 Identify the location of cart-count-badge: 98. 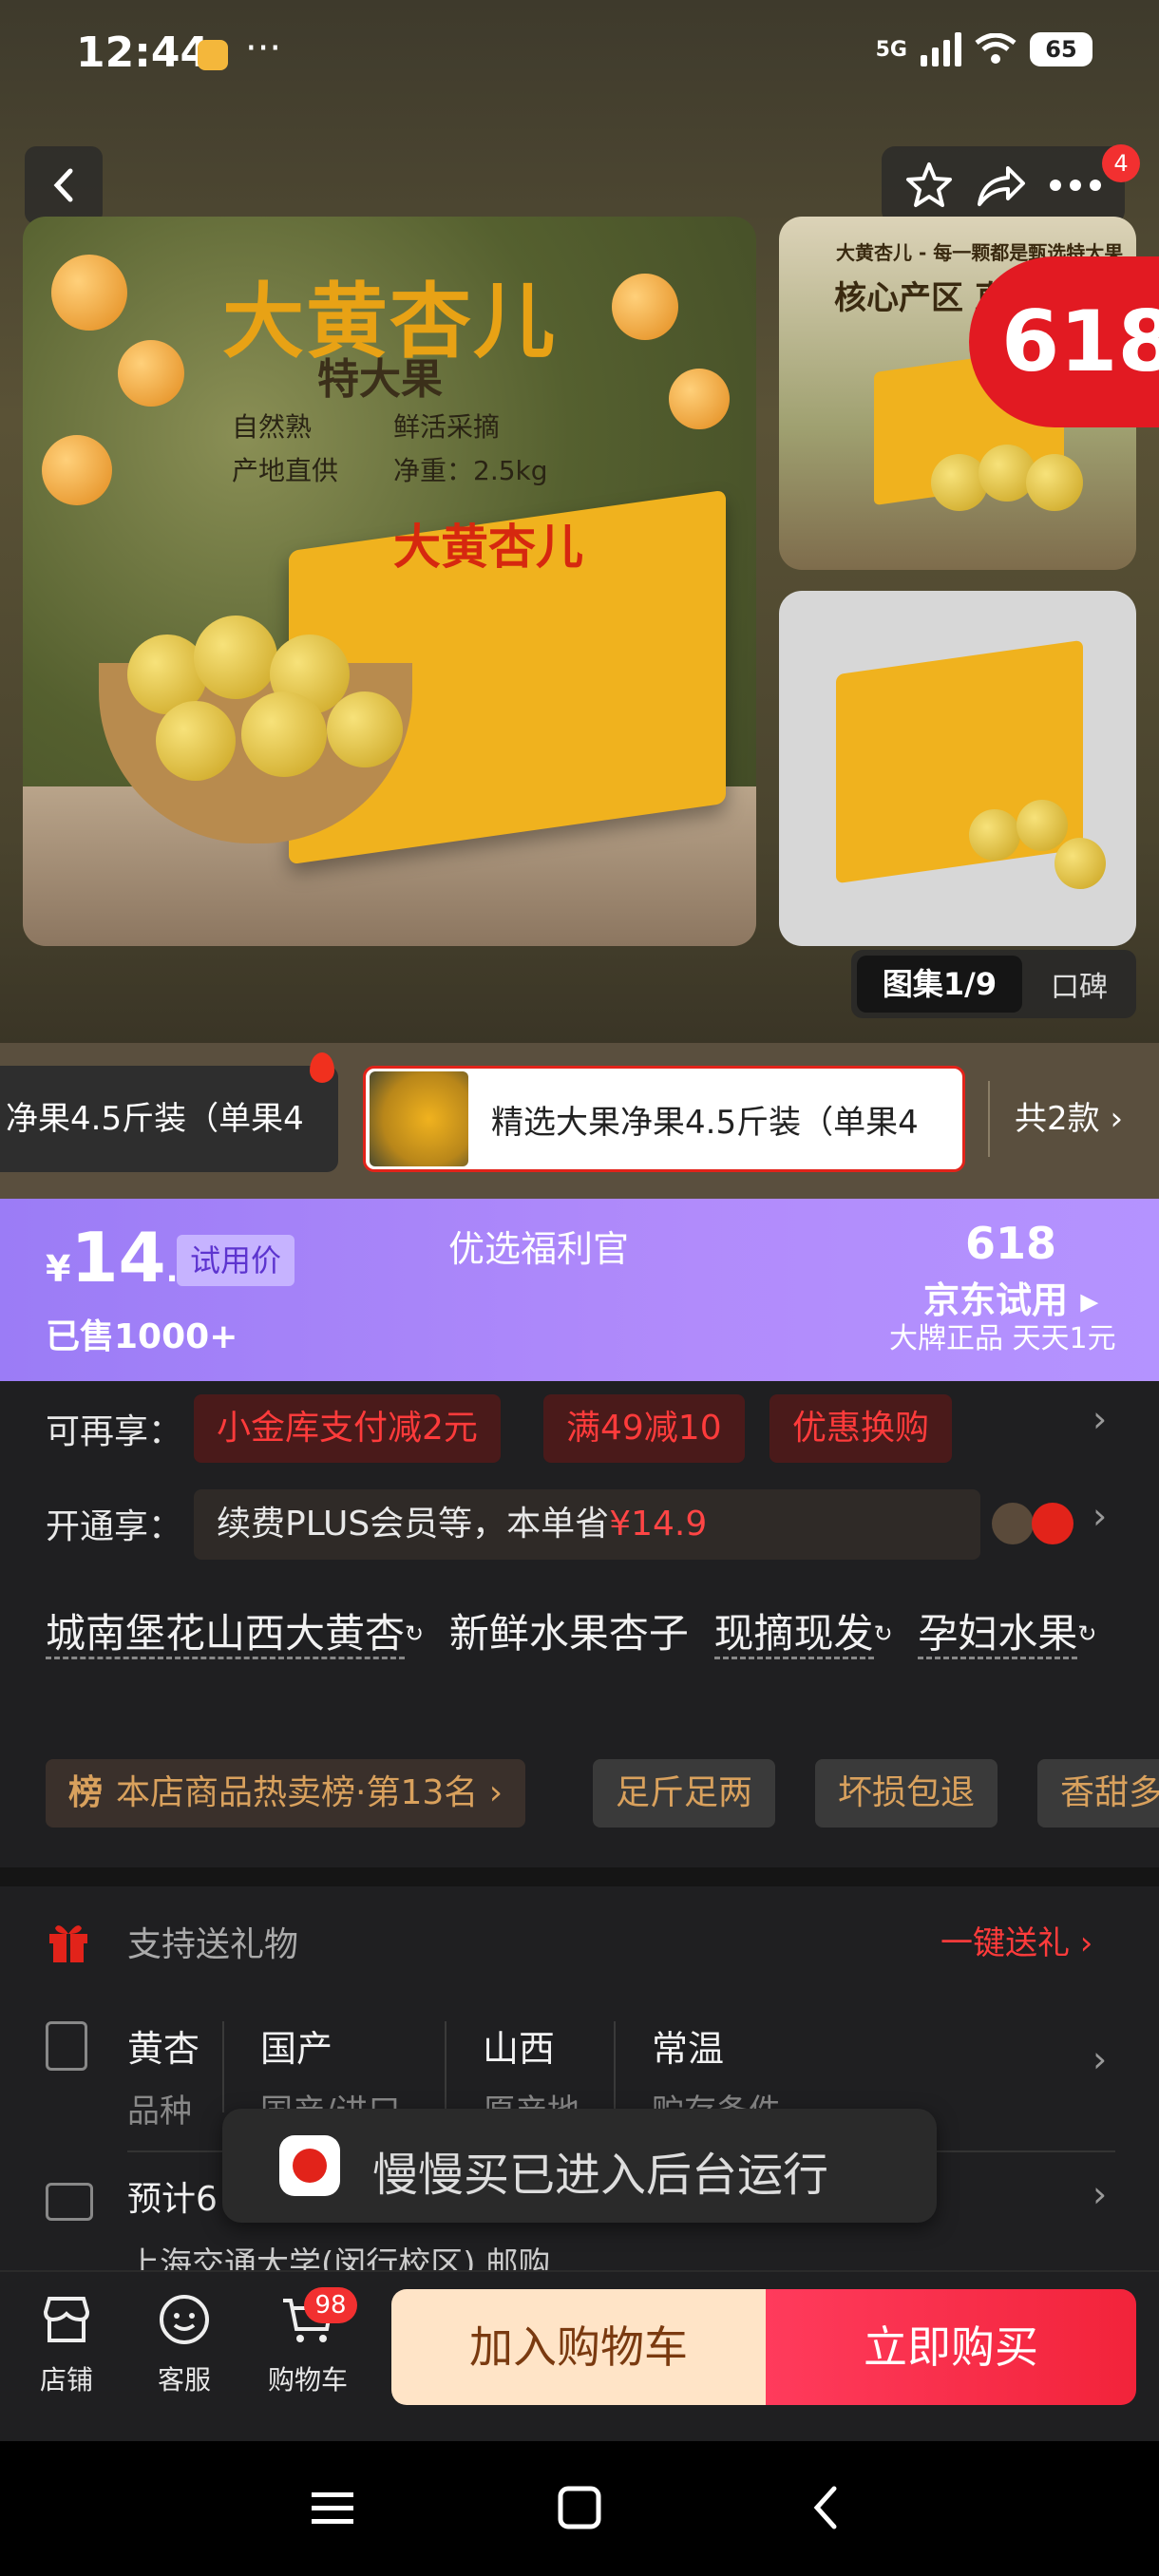
(330, 2305).